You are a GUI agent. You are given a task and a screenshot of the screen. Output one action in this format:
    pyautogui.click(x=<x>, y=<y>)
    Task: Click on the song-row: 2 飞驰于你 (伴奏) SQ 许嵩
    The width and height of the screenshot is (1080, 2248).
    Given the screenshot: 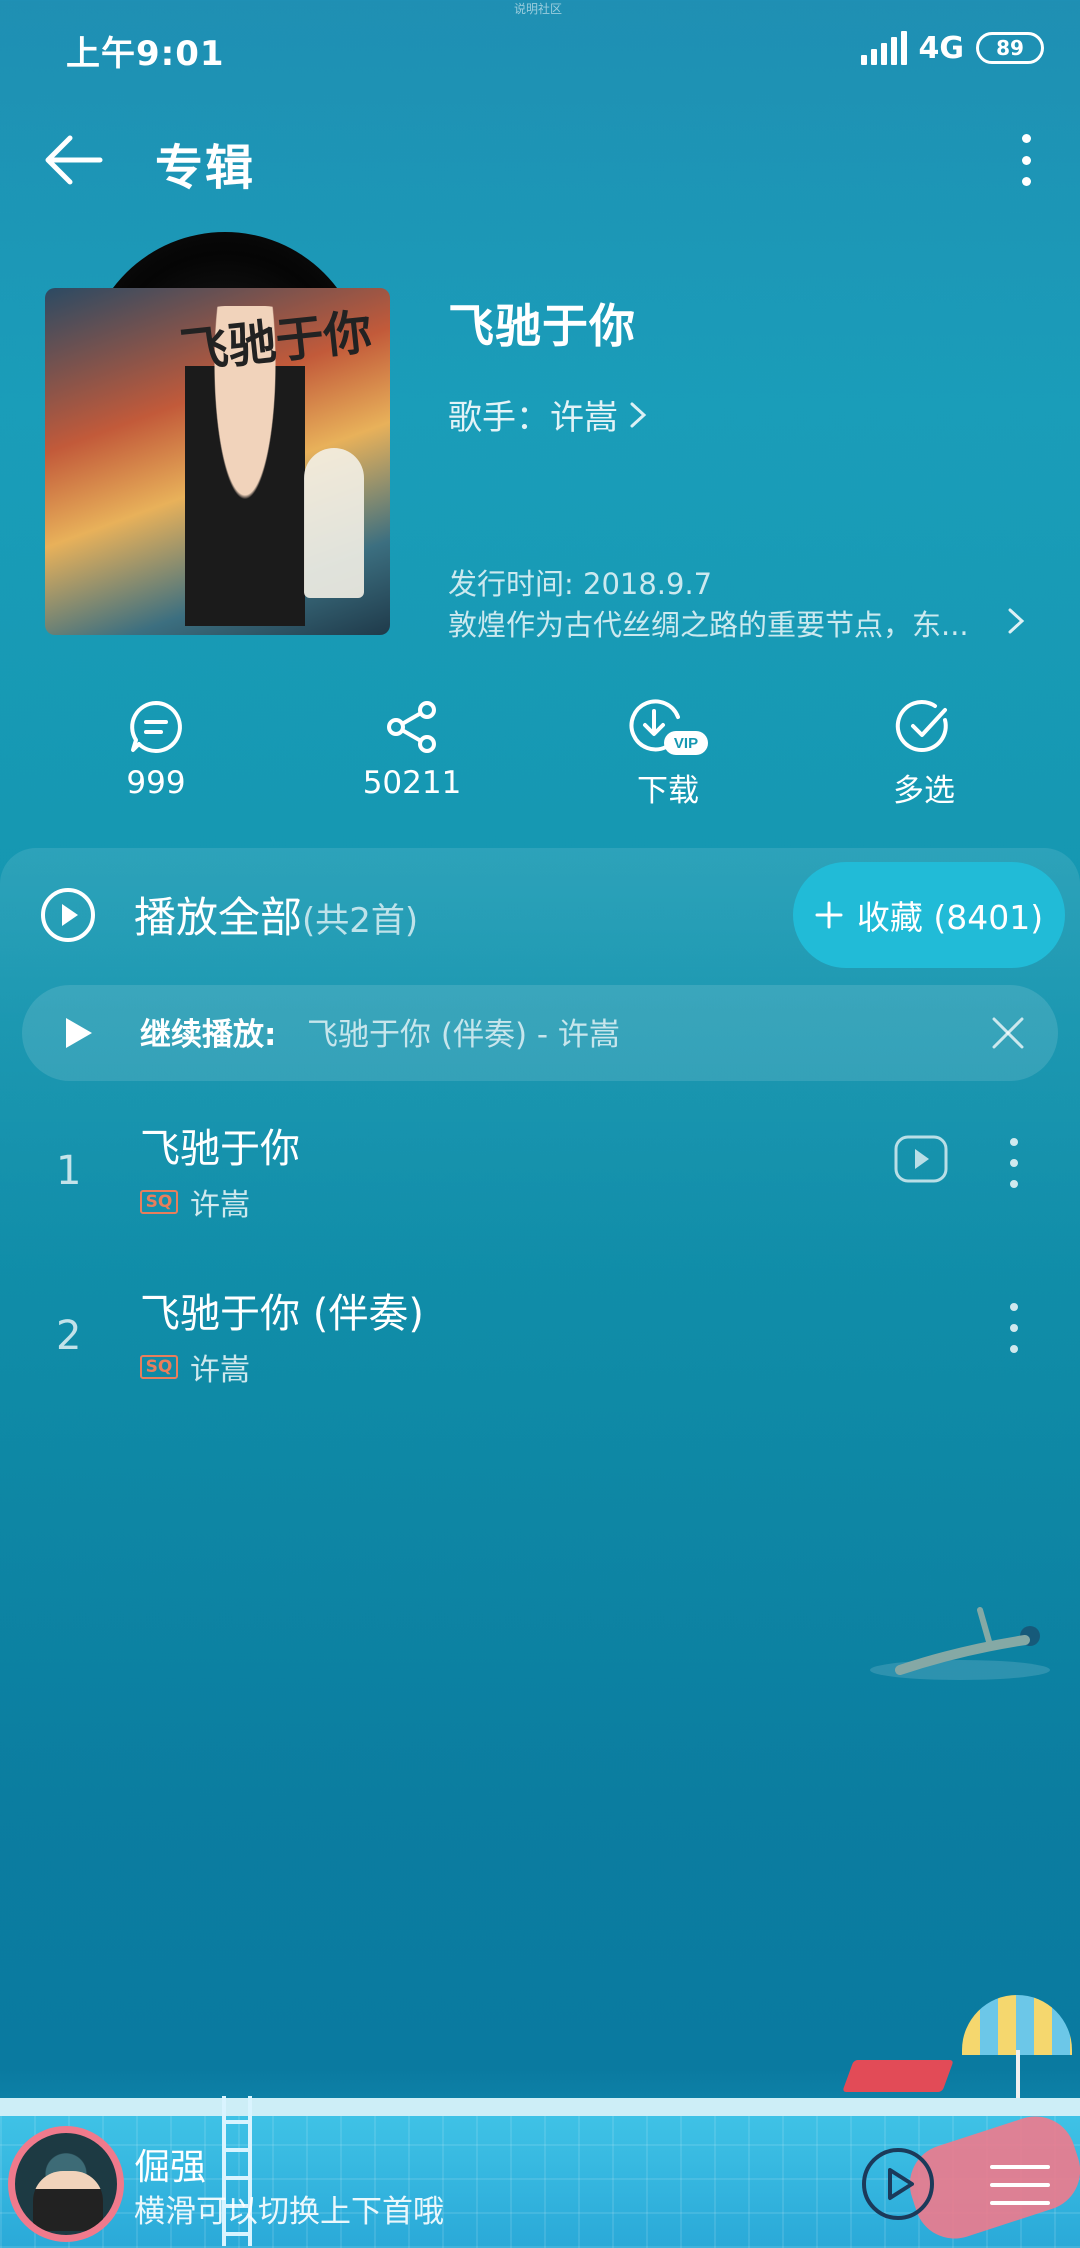 What is the action you would take?
    pyautogui.click(x=540, y=1348)
    